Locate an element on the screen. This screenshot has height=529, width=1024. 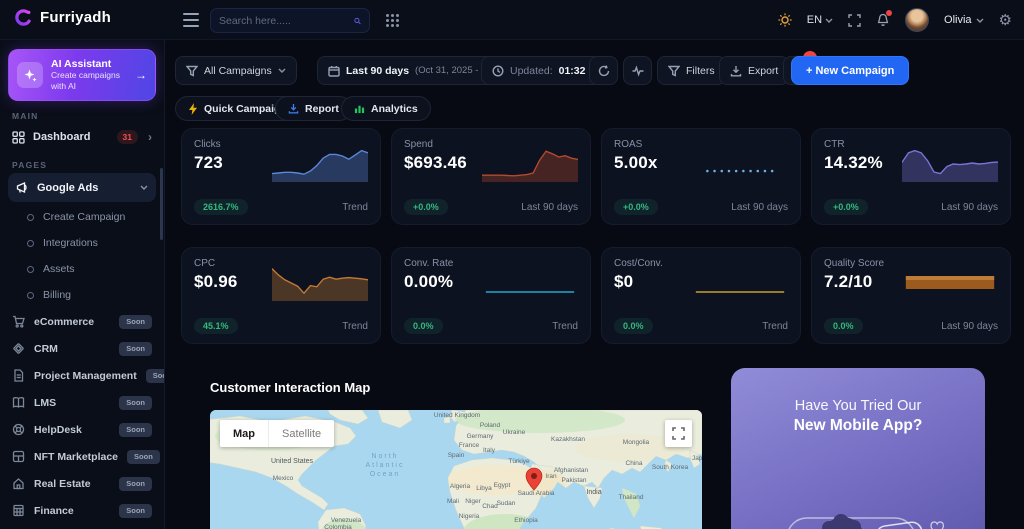
filters-label: Filters is located at coordinates (700, 70).